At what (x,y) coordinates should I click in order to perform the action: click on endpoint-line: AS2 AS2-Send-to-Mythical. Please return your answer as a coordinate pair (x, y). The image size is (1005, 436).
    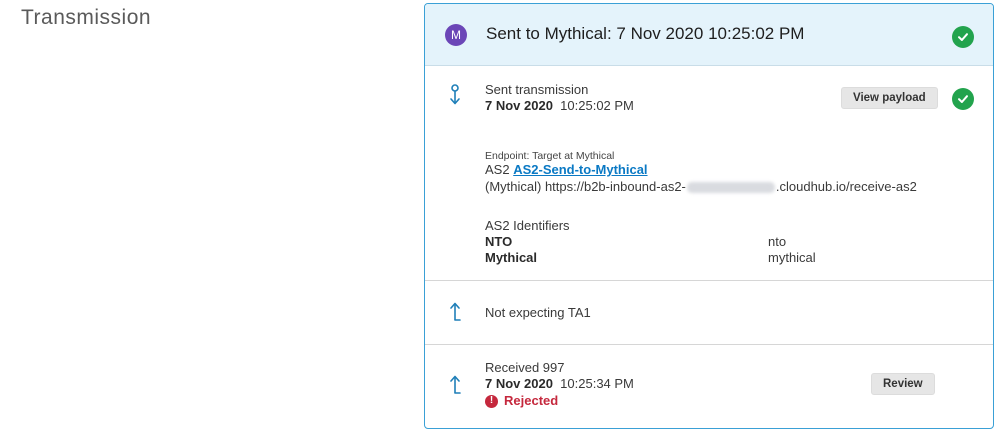
    Looking at the image, I should click on (566, 170).